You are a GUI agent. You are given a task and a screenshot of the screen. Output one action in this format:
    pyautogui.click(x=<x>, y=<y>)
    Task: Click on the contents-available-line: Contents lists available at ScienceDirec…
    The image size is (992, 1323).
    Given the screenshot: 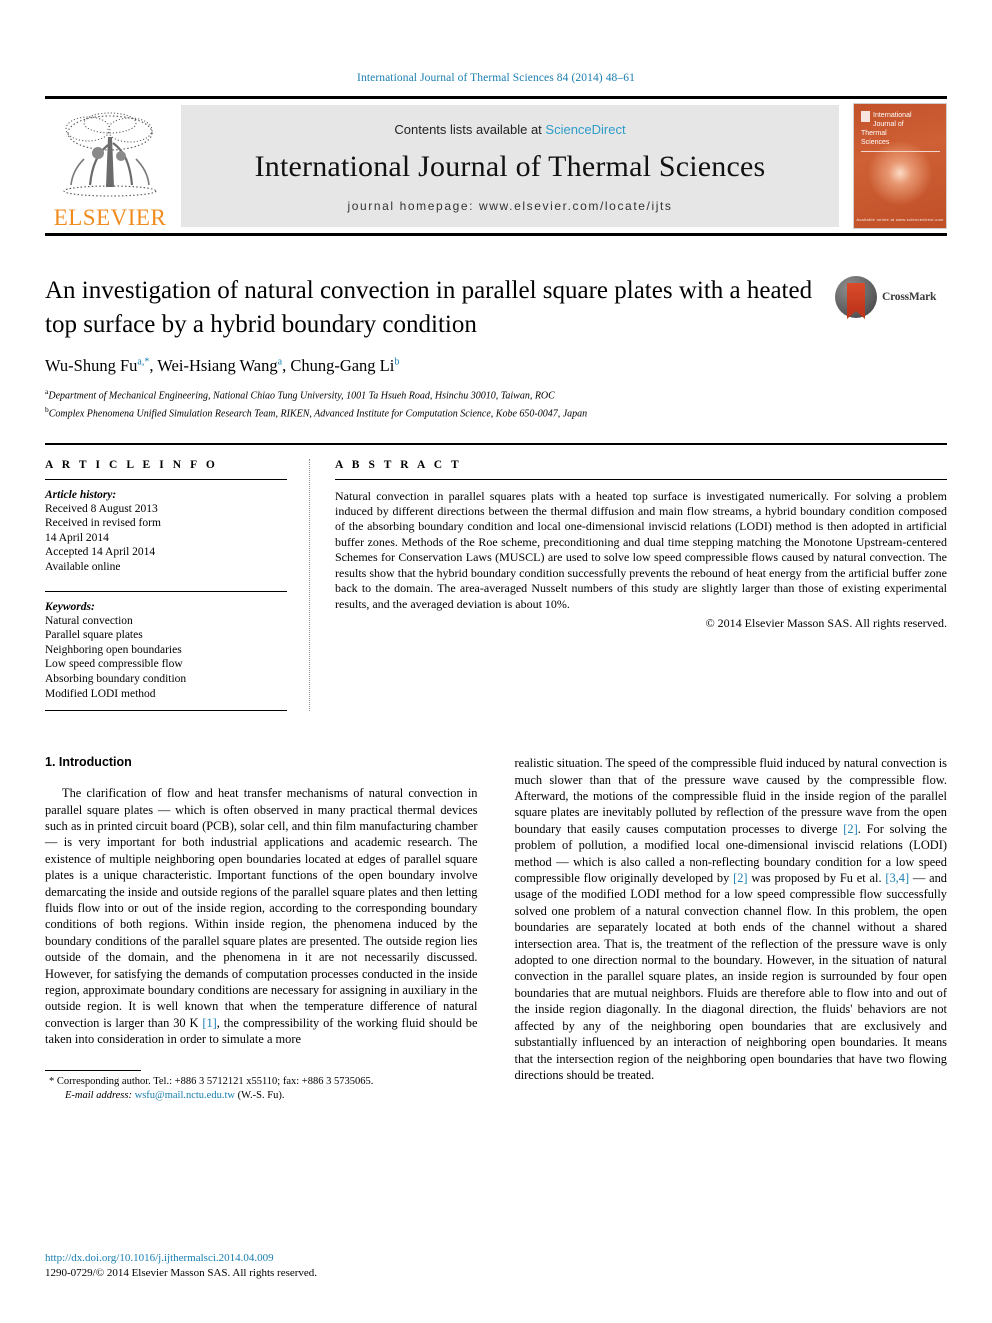 What is the action you would take?
    pyautogui.click(x=509, y=129)
    